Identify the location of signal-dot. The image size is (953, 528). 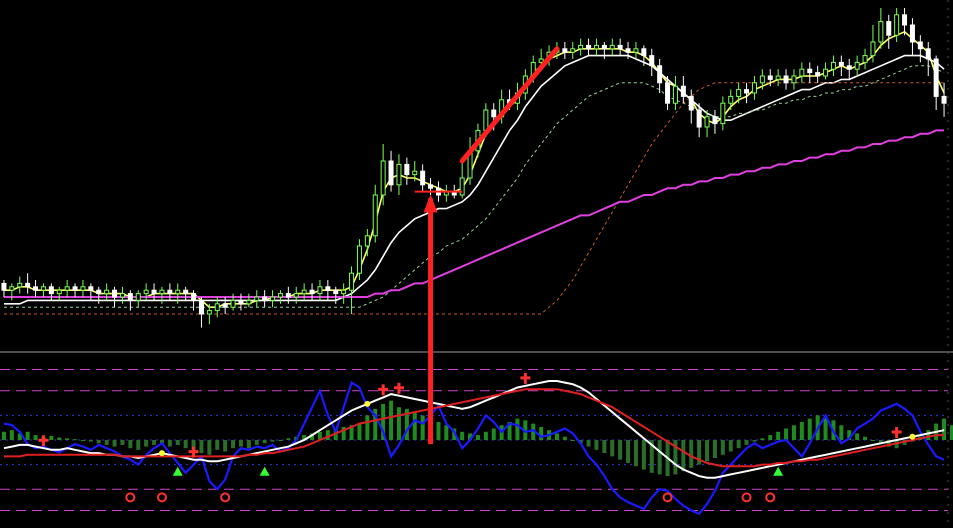
(161, 453).